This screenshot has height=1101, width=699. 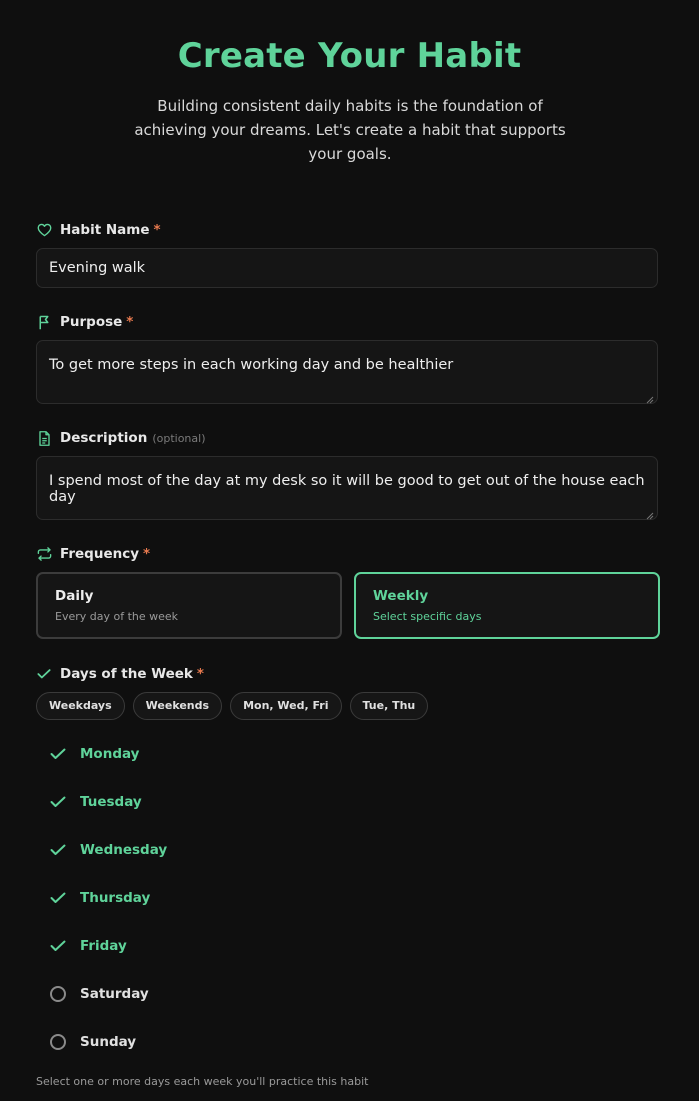 What do you see at coordinates (347, 268) in the screenshot?
I see `habit-name-input: Evening walk` at bounding box center [347, 268].